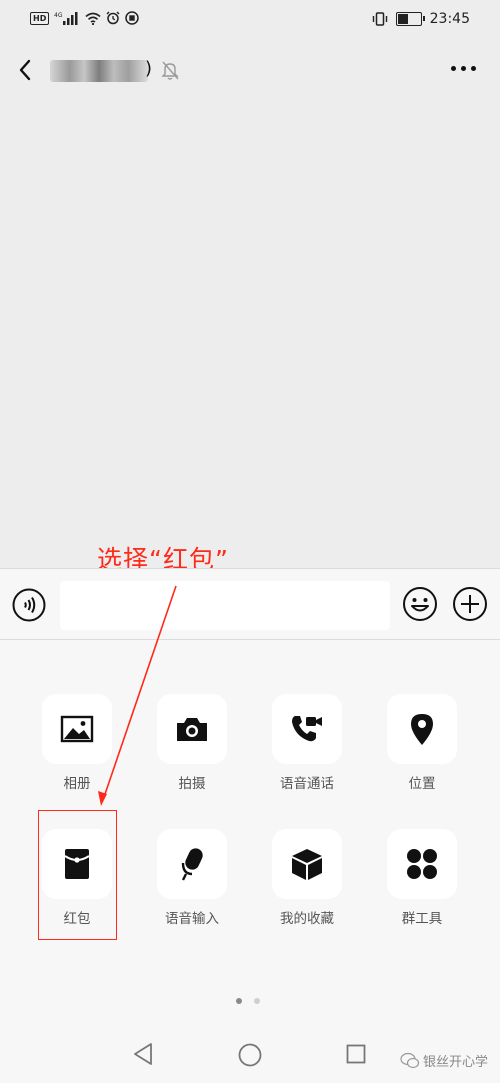 This screenshot has width=500, height=1083. Describe the element at coordinates (250, 1055) in the screenshot. I see `nav-home-icon` at that location.